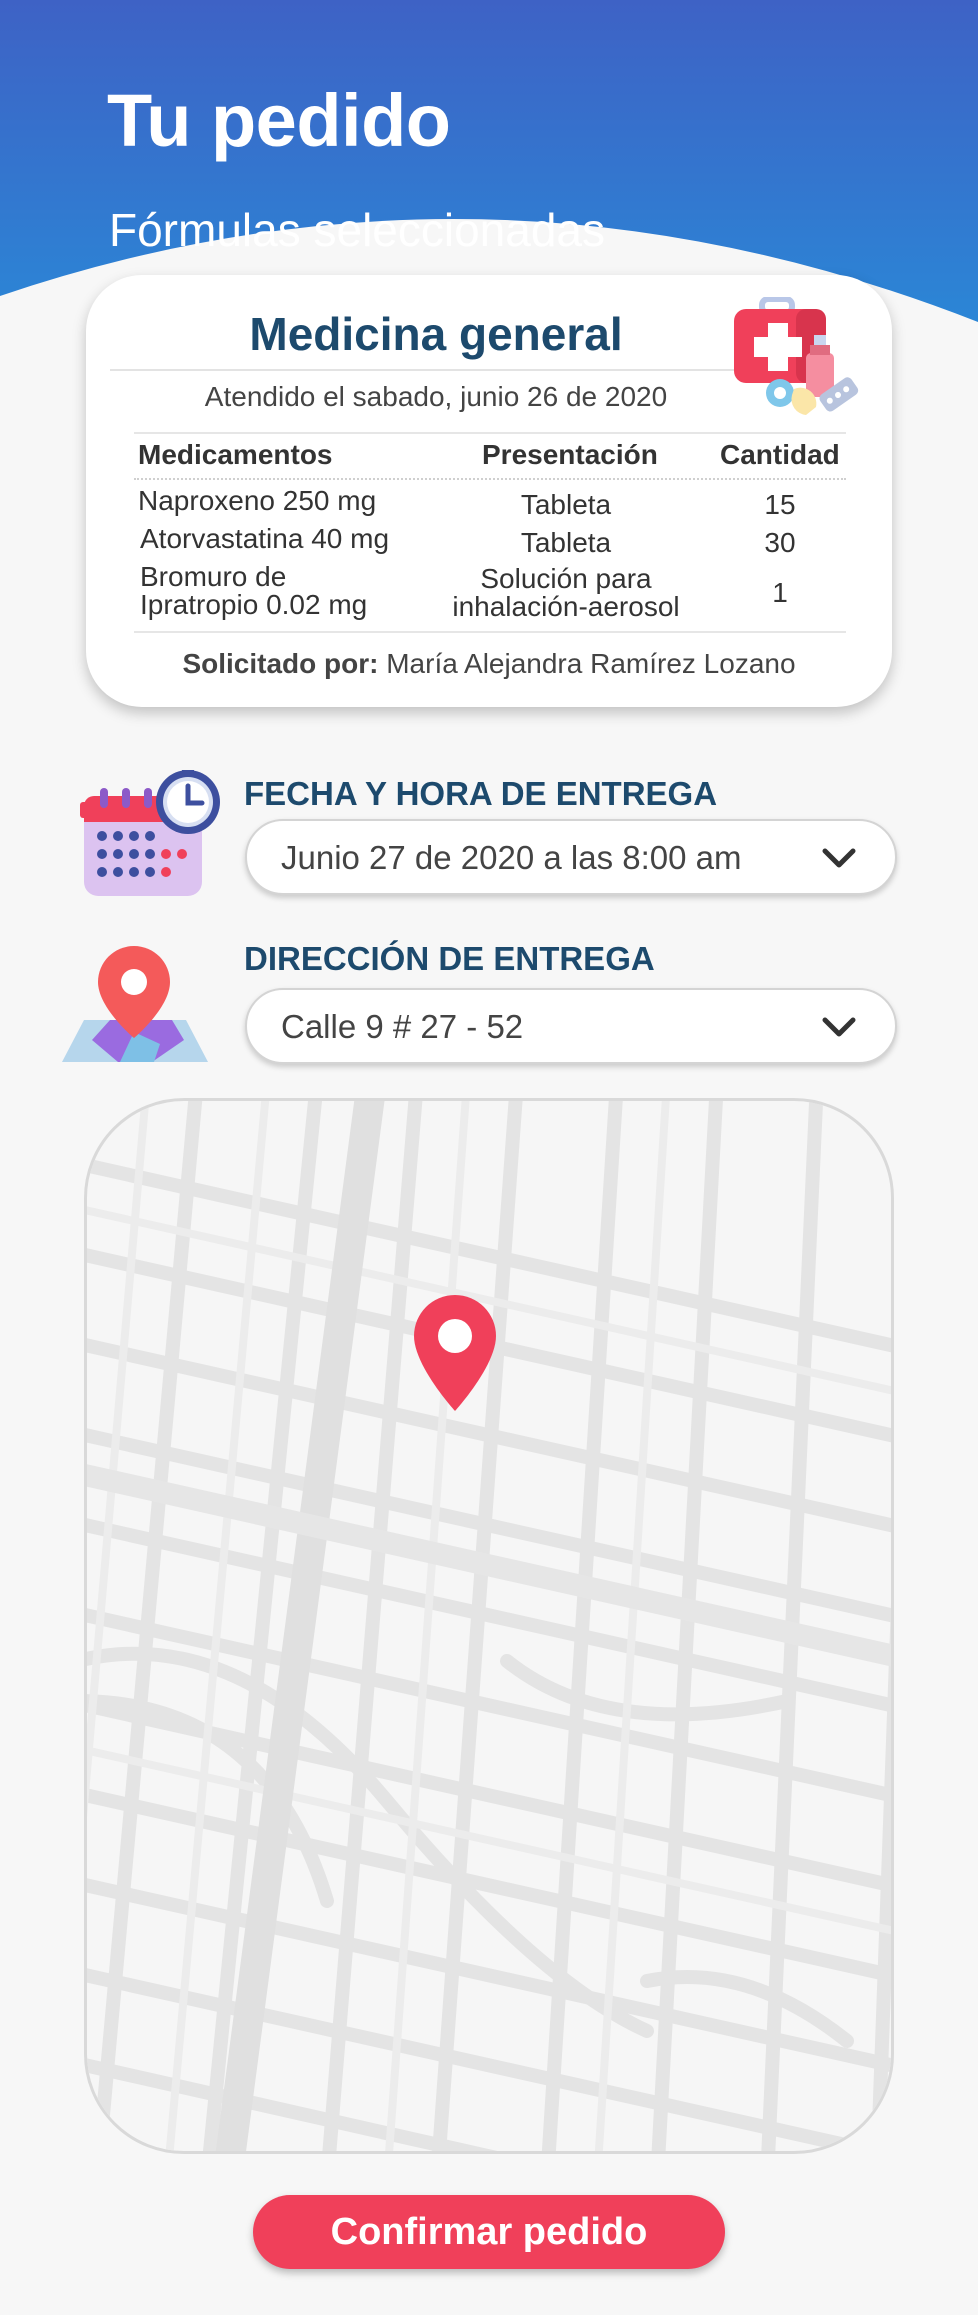 This screenshot has width=978, height=2315. What do you see at coordinates (780, 542) in the screenshot?
I see `row-2-quantity: 30` at bounding box center [780, 542].